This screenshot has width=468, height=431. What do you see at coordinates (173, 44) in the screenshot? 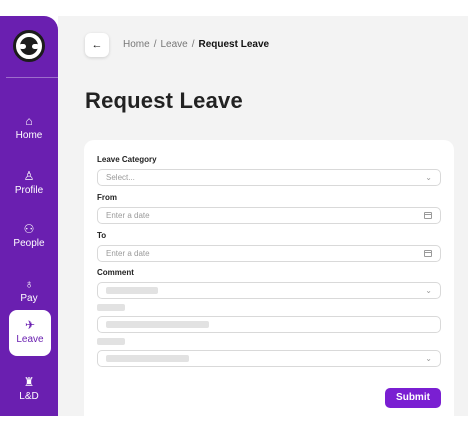
I see `breadcrumb-leave: Leave` at bounding box center [173, 44].